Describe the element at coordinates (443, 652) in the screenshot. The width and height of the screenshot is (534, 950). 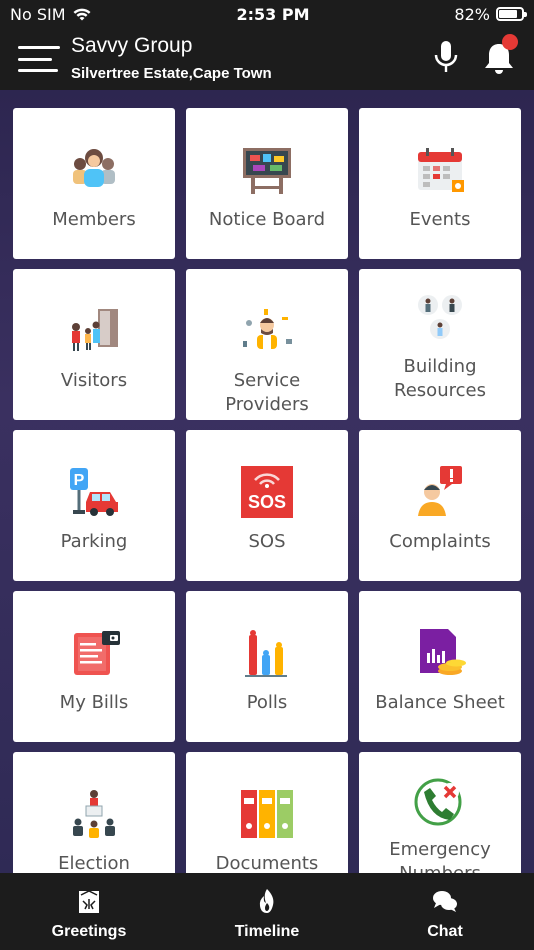
I see `balance-sheet-icon` at that location.